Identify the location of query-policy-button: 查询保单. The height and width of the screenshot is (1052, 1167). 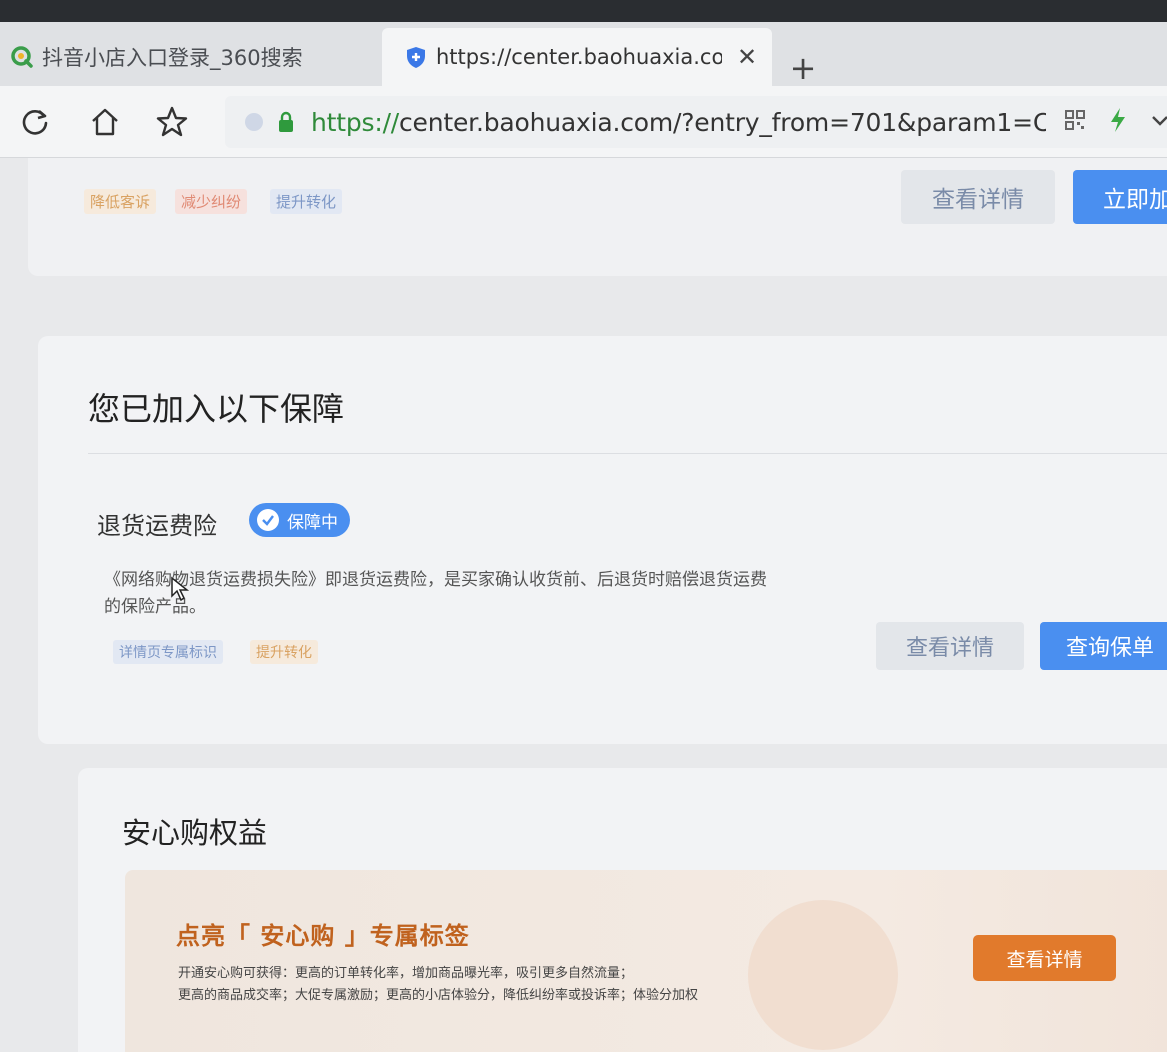
(1103, 646).